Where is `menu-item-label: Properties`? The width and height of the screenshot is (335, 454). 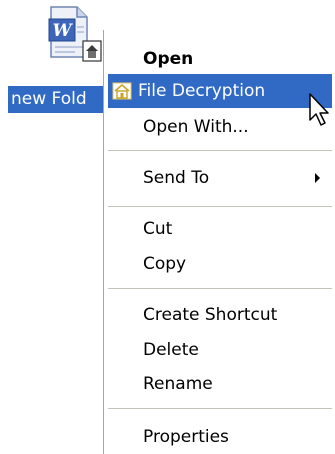
menu-item-label: Properties is located at coordinates (186, 437).